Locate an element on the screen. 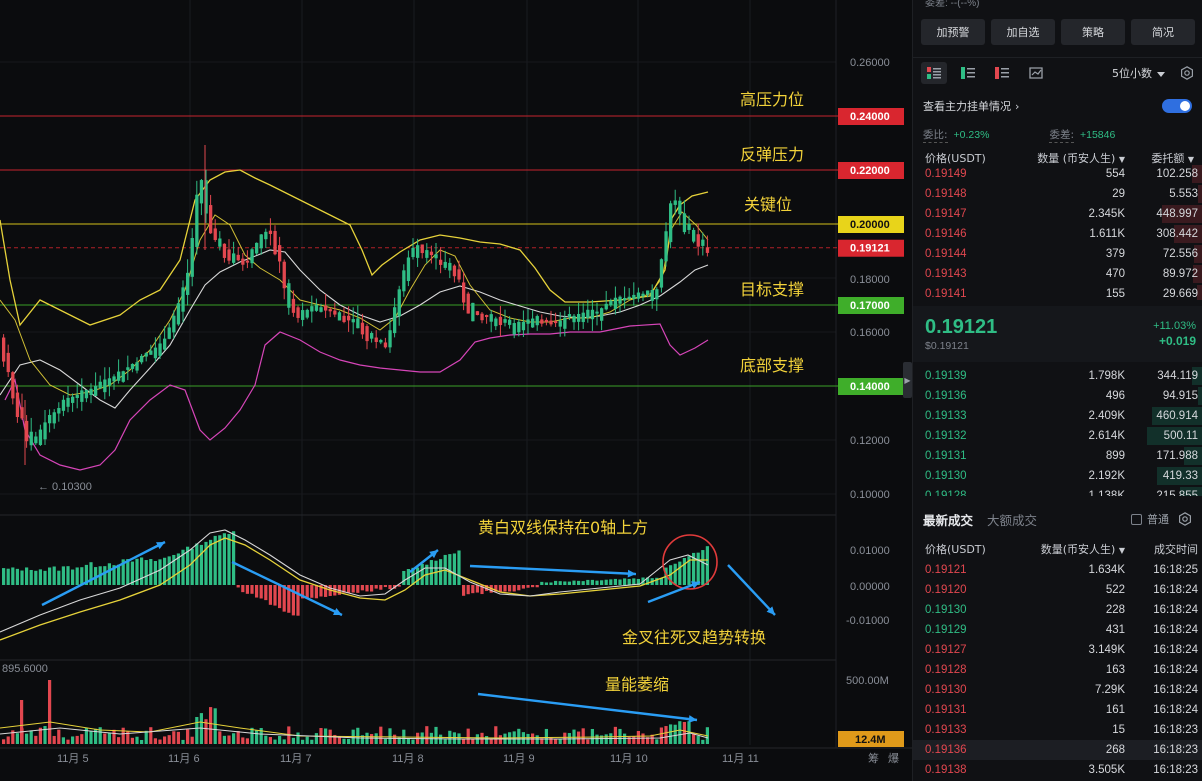  price-tag-label: 0.20000 is located at coordinates (870, 225).